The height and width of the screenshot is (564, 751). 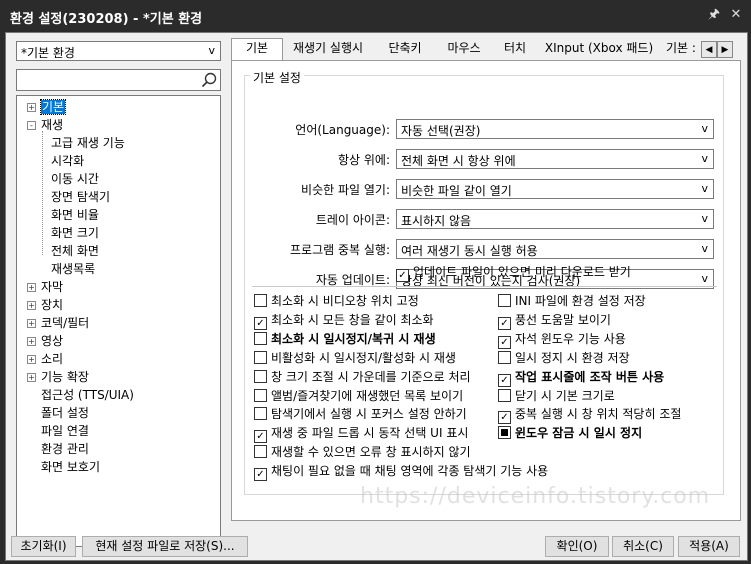 I want to click on tree-item: 영상, so click(x=52, y=341).